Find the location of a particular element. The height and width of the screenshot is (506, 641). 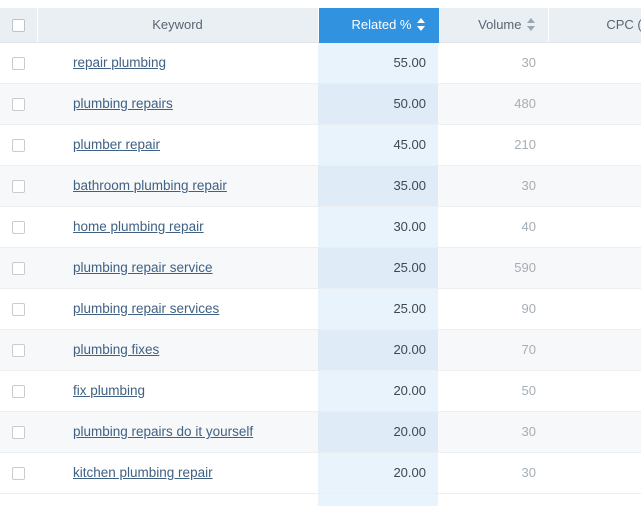

related-percent-cell: 45.00 is located at coordinates (378, 145).